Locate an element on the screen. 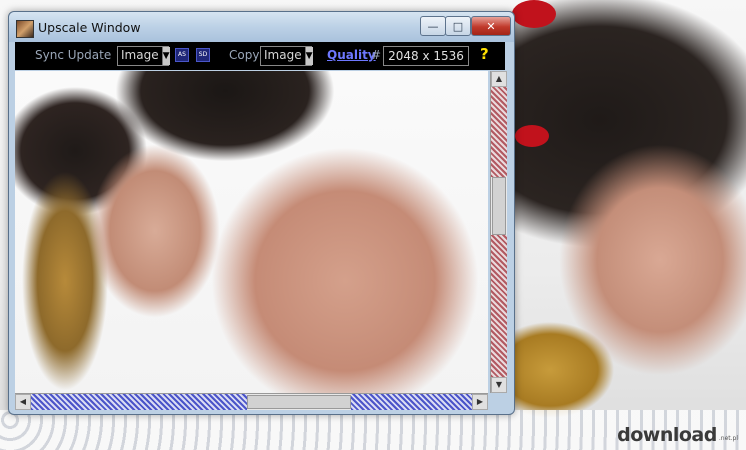  copy-button: Copy is located at coordinates (244, 55).